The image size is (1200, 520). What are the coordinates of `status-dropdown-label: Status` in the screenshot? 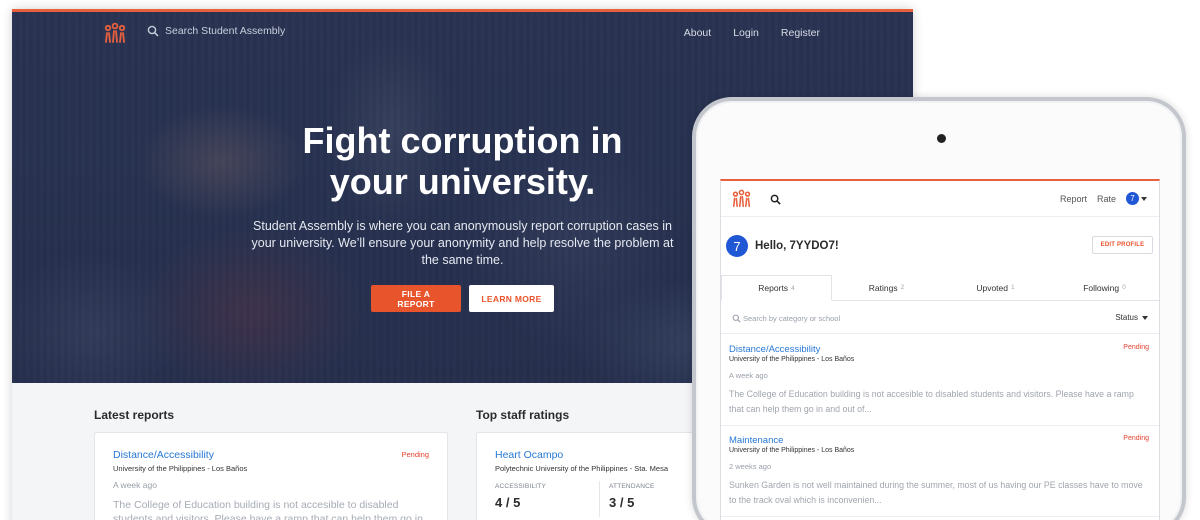 It's located at (1126, 317).